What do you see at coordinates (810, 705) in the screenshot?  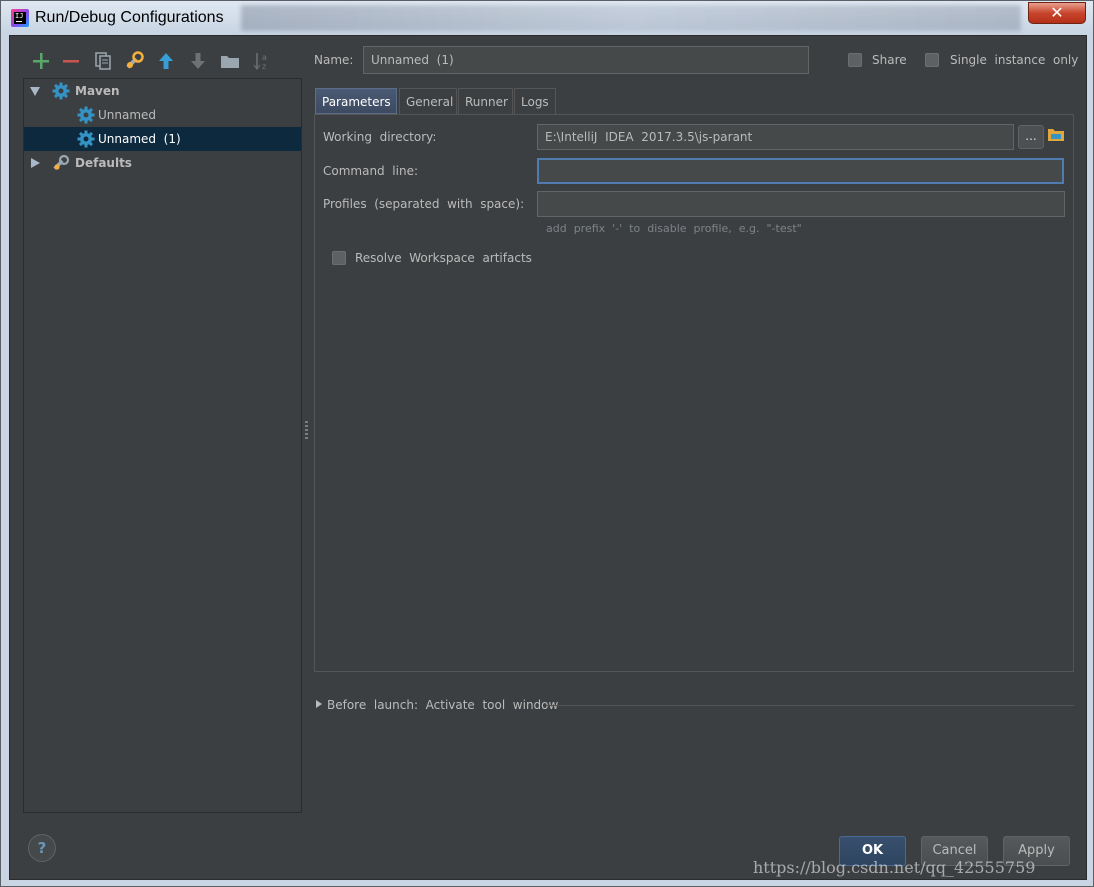 I see `divider` at bounding box center [810, 705].